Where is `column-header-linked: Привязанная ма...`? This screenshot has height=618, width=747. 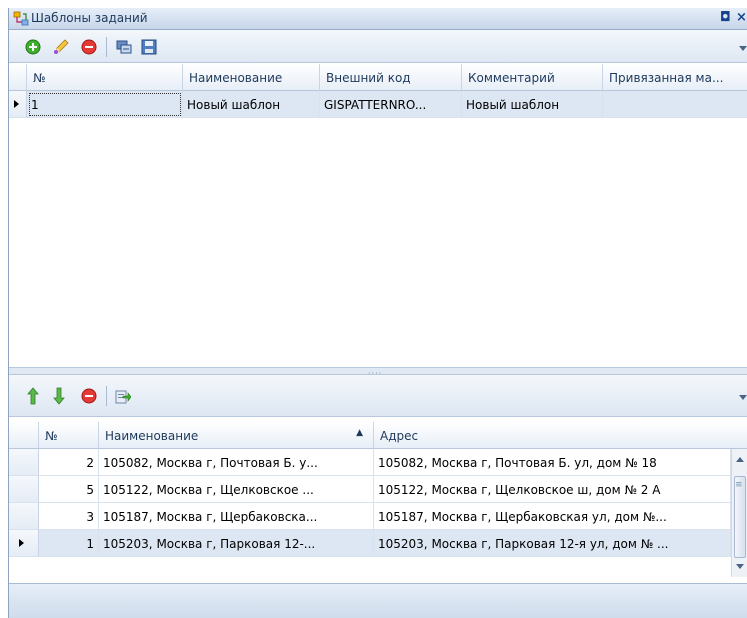
column-header-linked: Привязанная ма... is located at coordinates (675, 77).